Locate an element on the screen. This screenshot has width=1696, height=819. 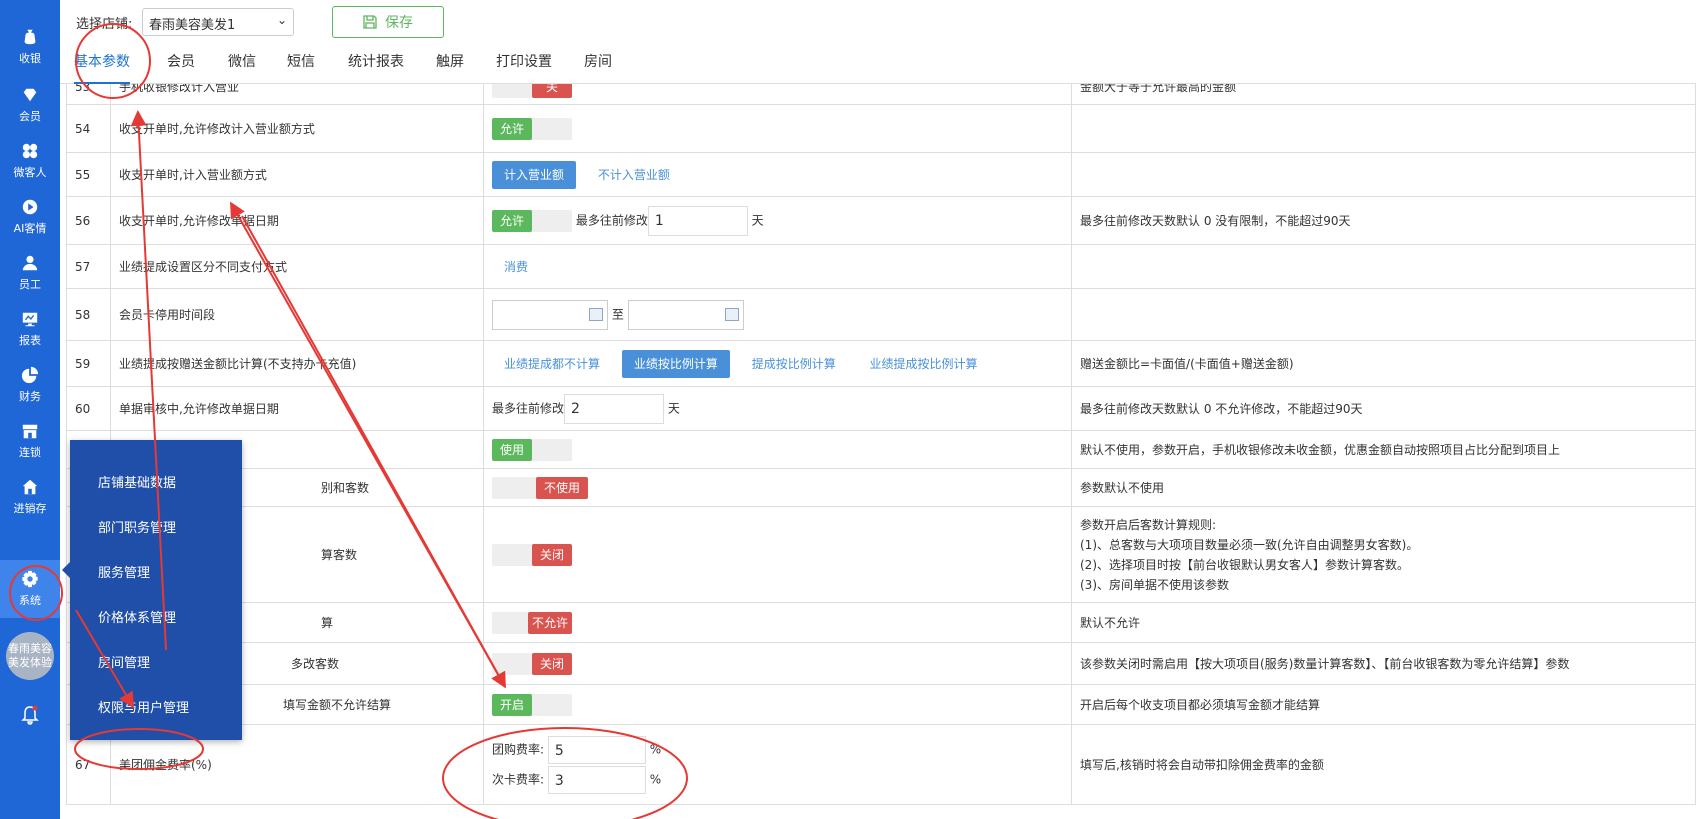
sidebar-item-staff: 员工 is located at coordinates (30, 282).